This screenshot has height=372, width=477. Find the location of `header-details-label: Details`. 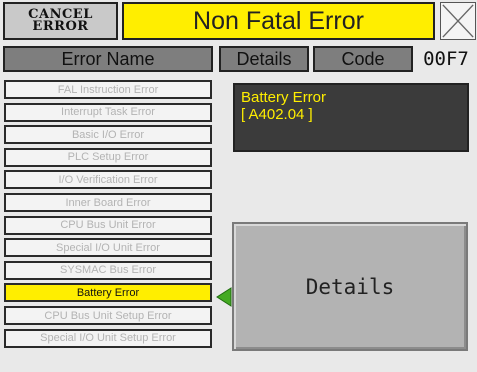

header-details-label: Details is located at coordinates (264, 58).